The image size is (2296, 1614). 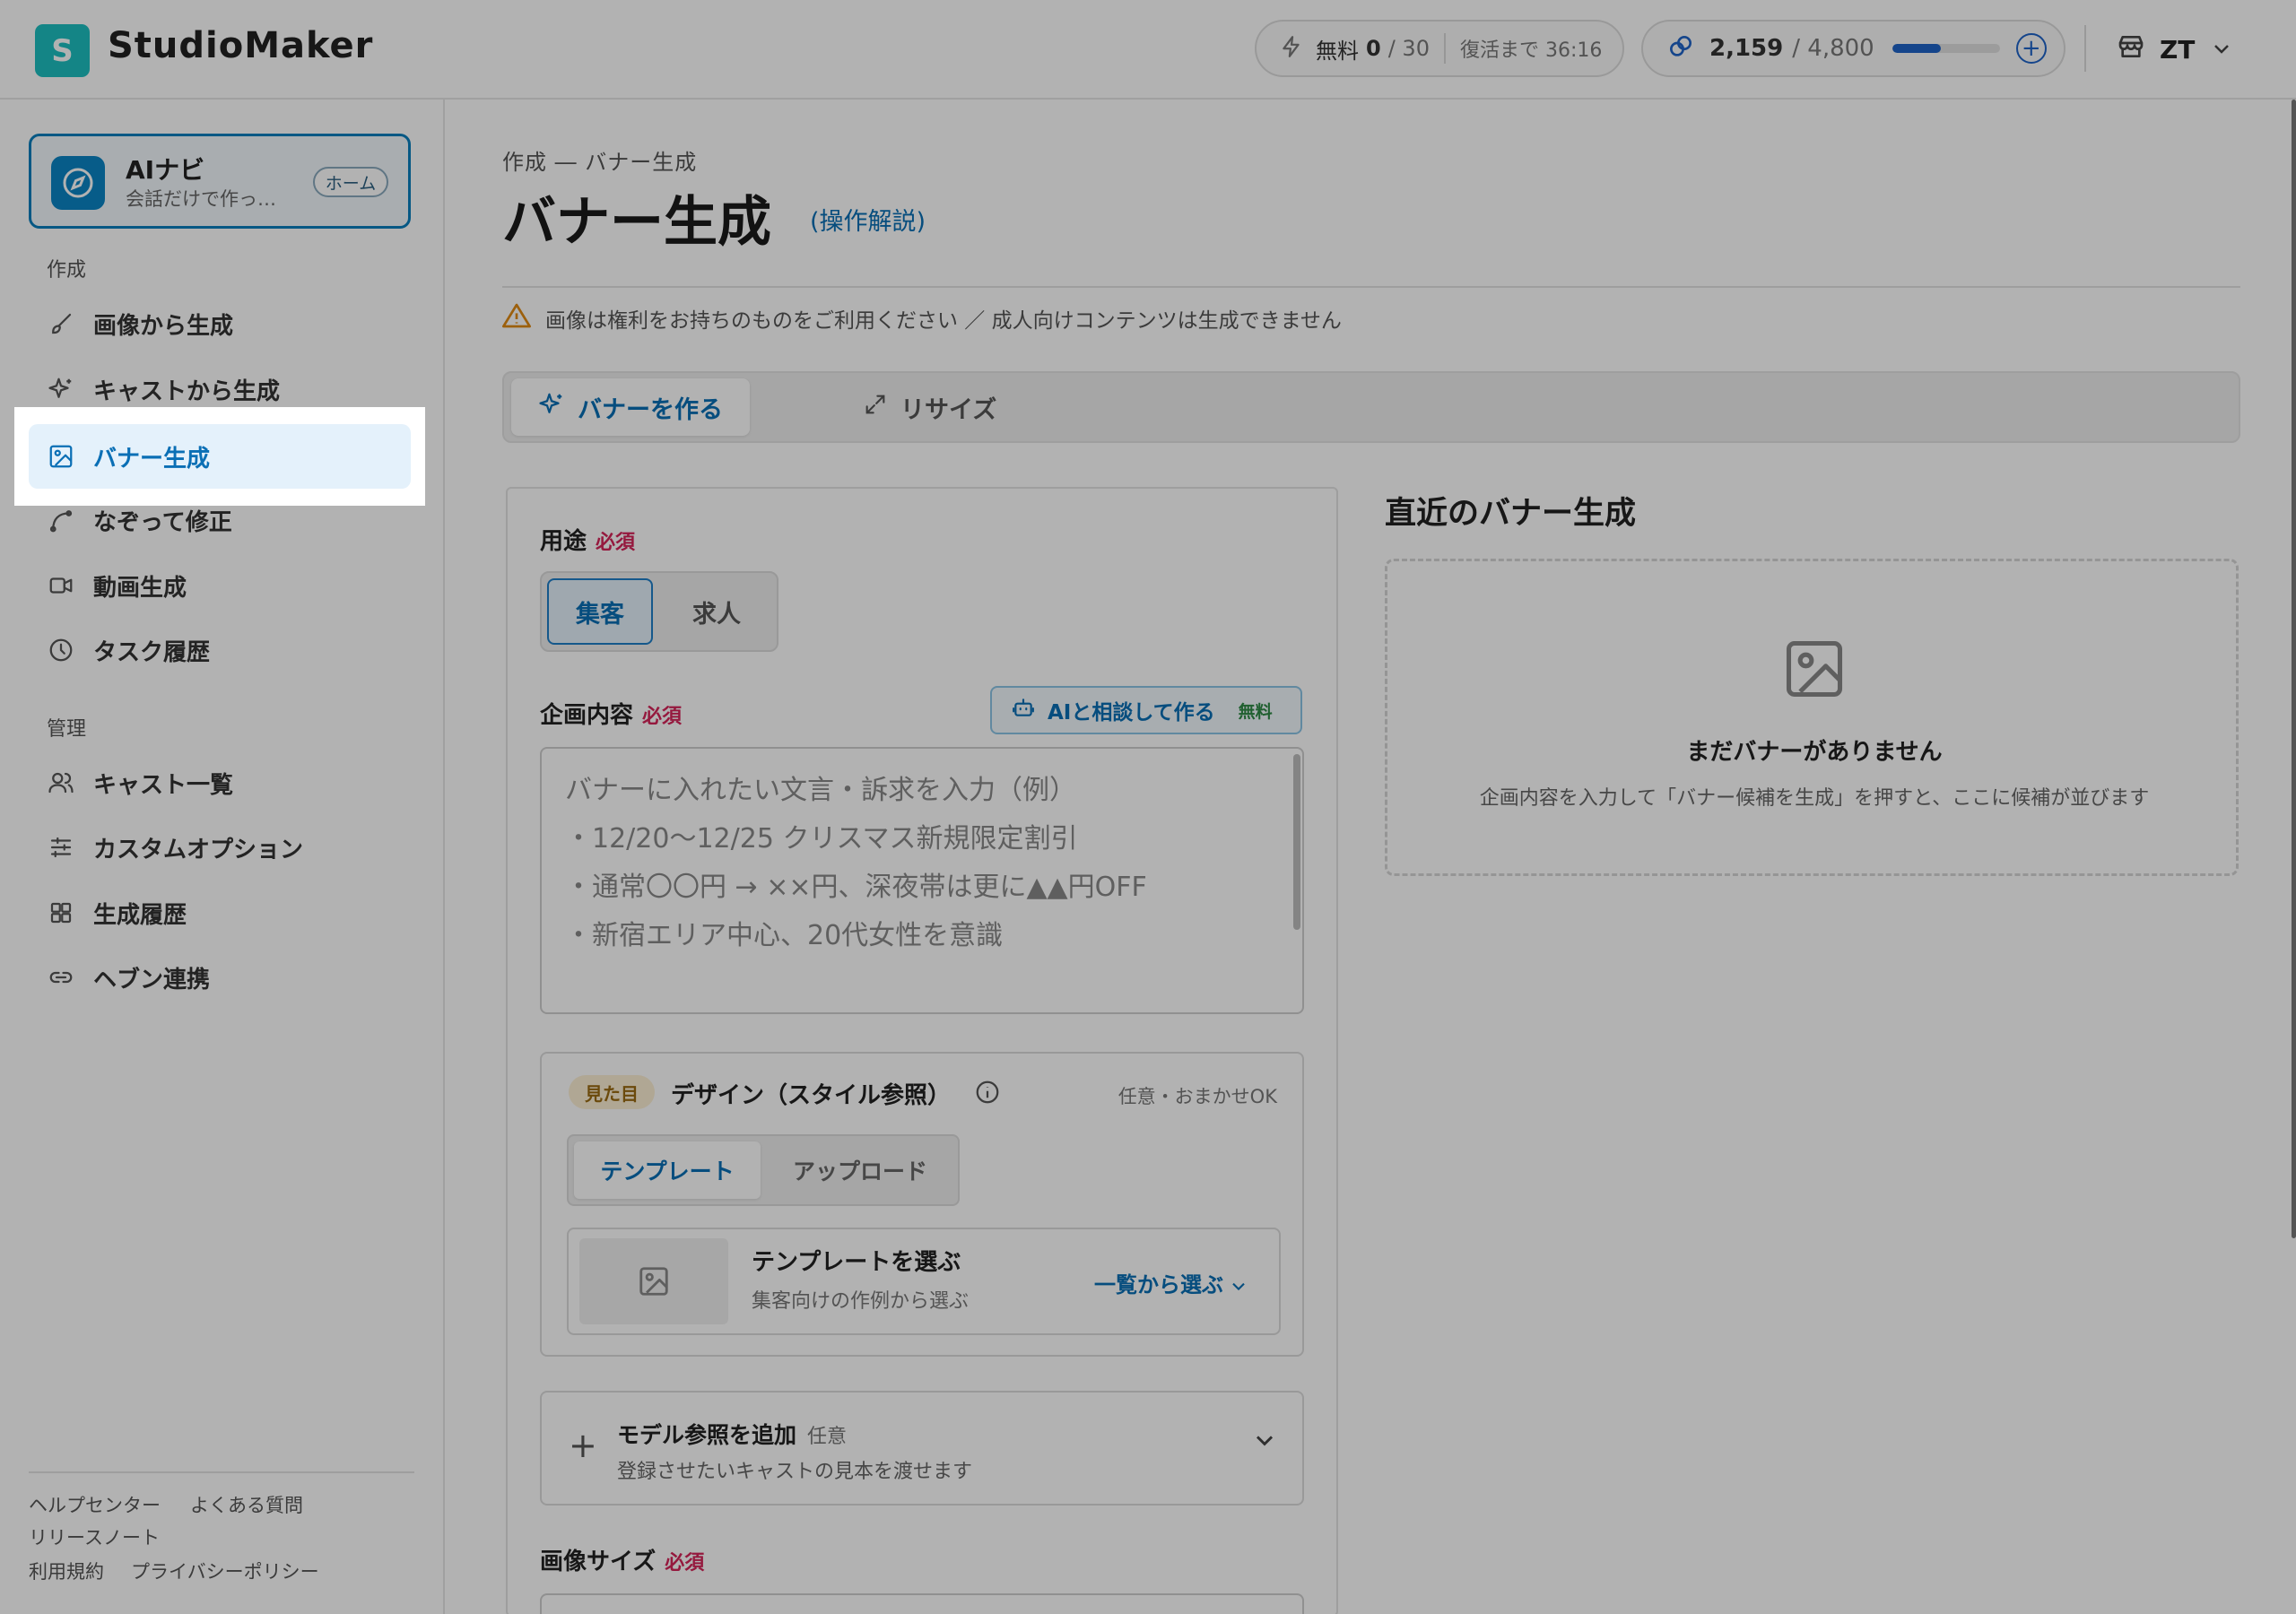 I want to click on sidebar-item-label: バナー生成, so click(x=152, y=459).